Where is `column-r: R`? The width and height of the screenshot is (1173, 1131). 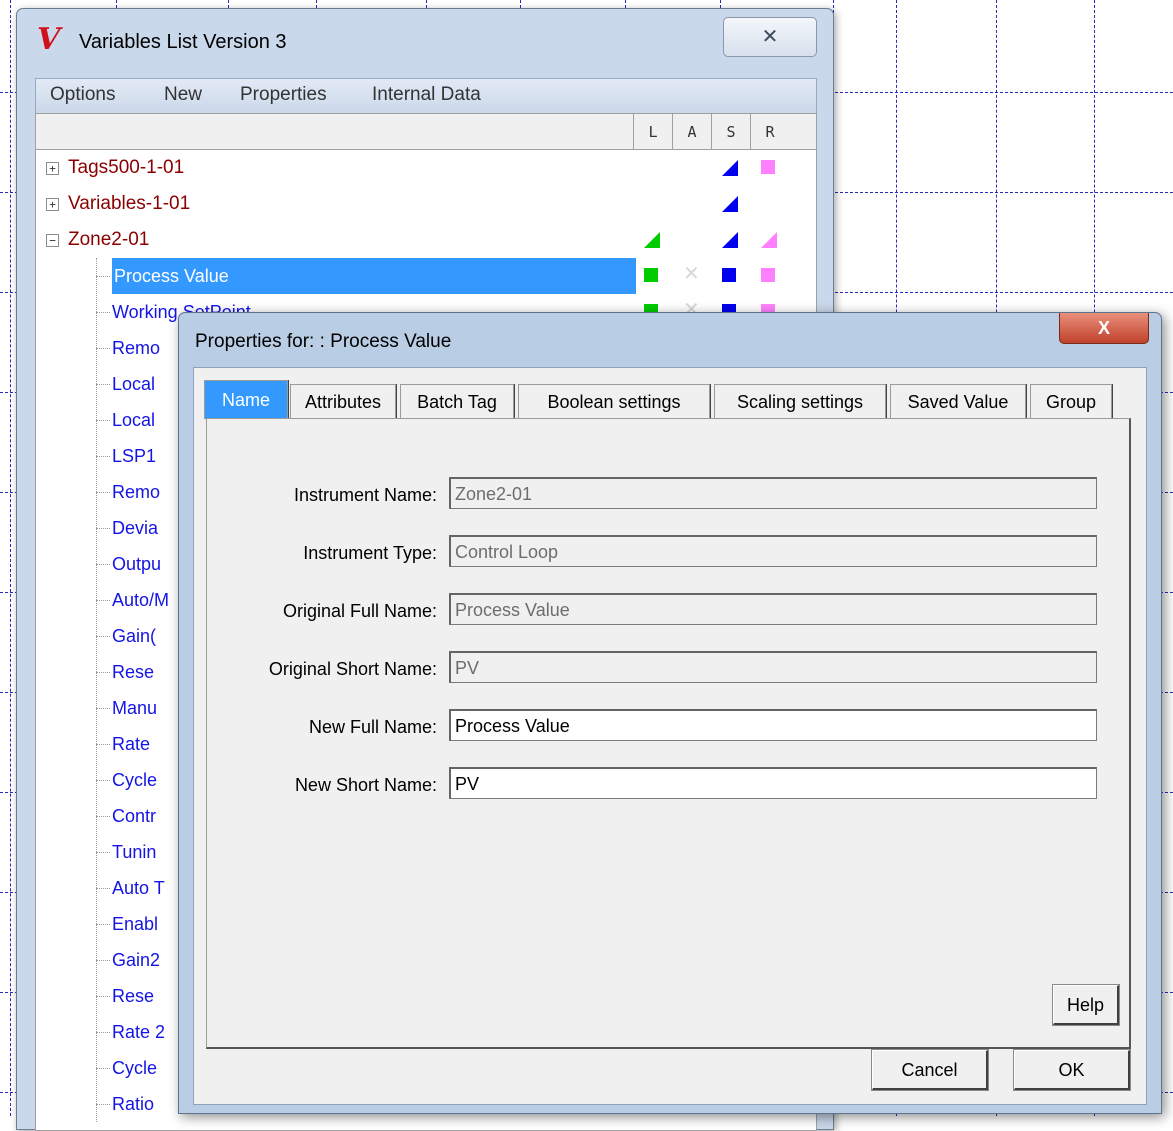 column-r: R is located at coordinates (769, 132).